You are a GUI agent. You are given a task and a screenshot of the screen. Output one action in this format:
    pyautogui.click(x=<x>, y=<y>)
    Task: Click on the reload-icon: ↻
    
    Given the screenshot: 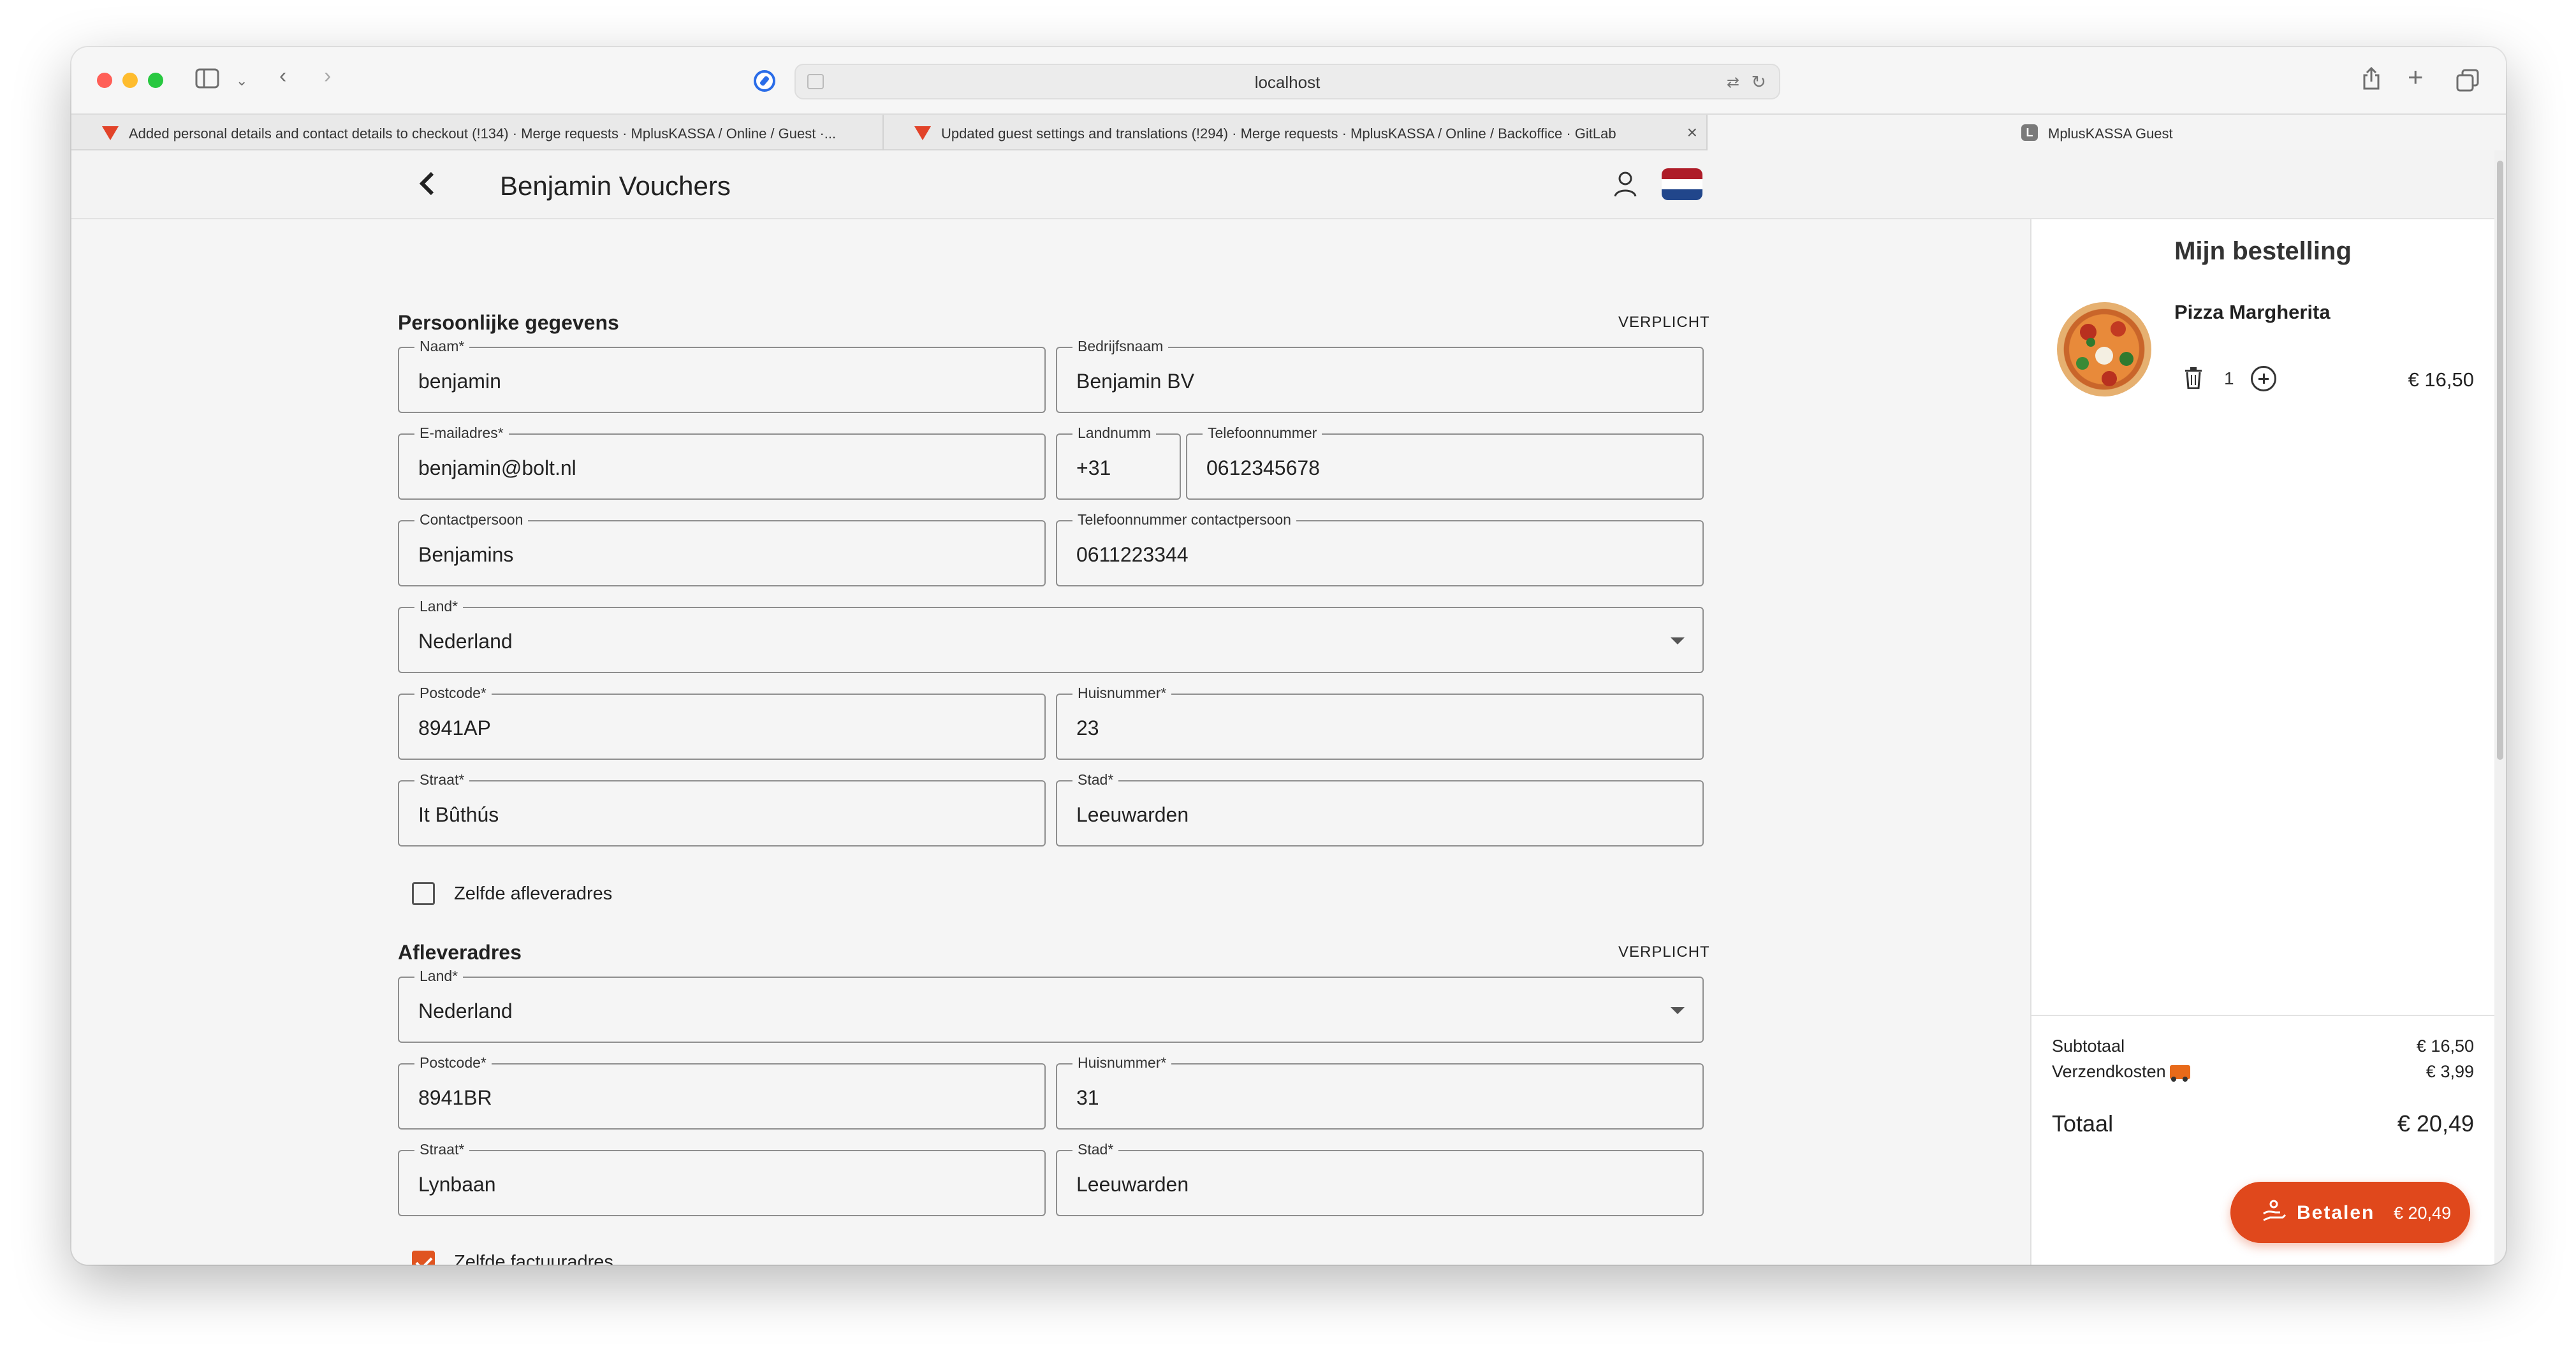 What is the action you would take?
    pyautogui.click(x=1759, y=82)
    